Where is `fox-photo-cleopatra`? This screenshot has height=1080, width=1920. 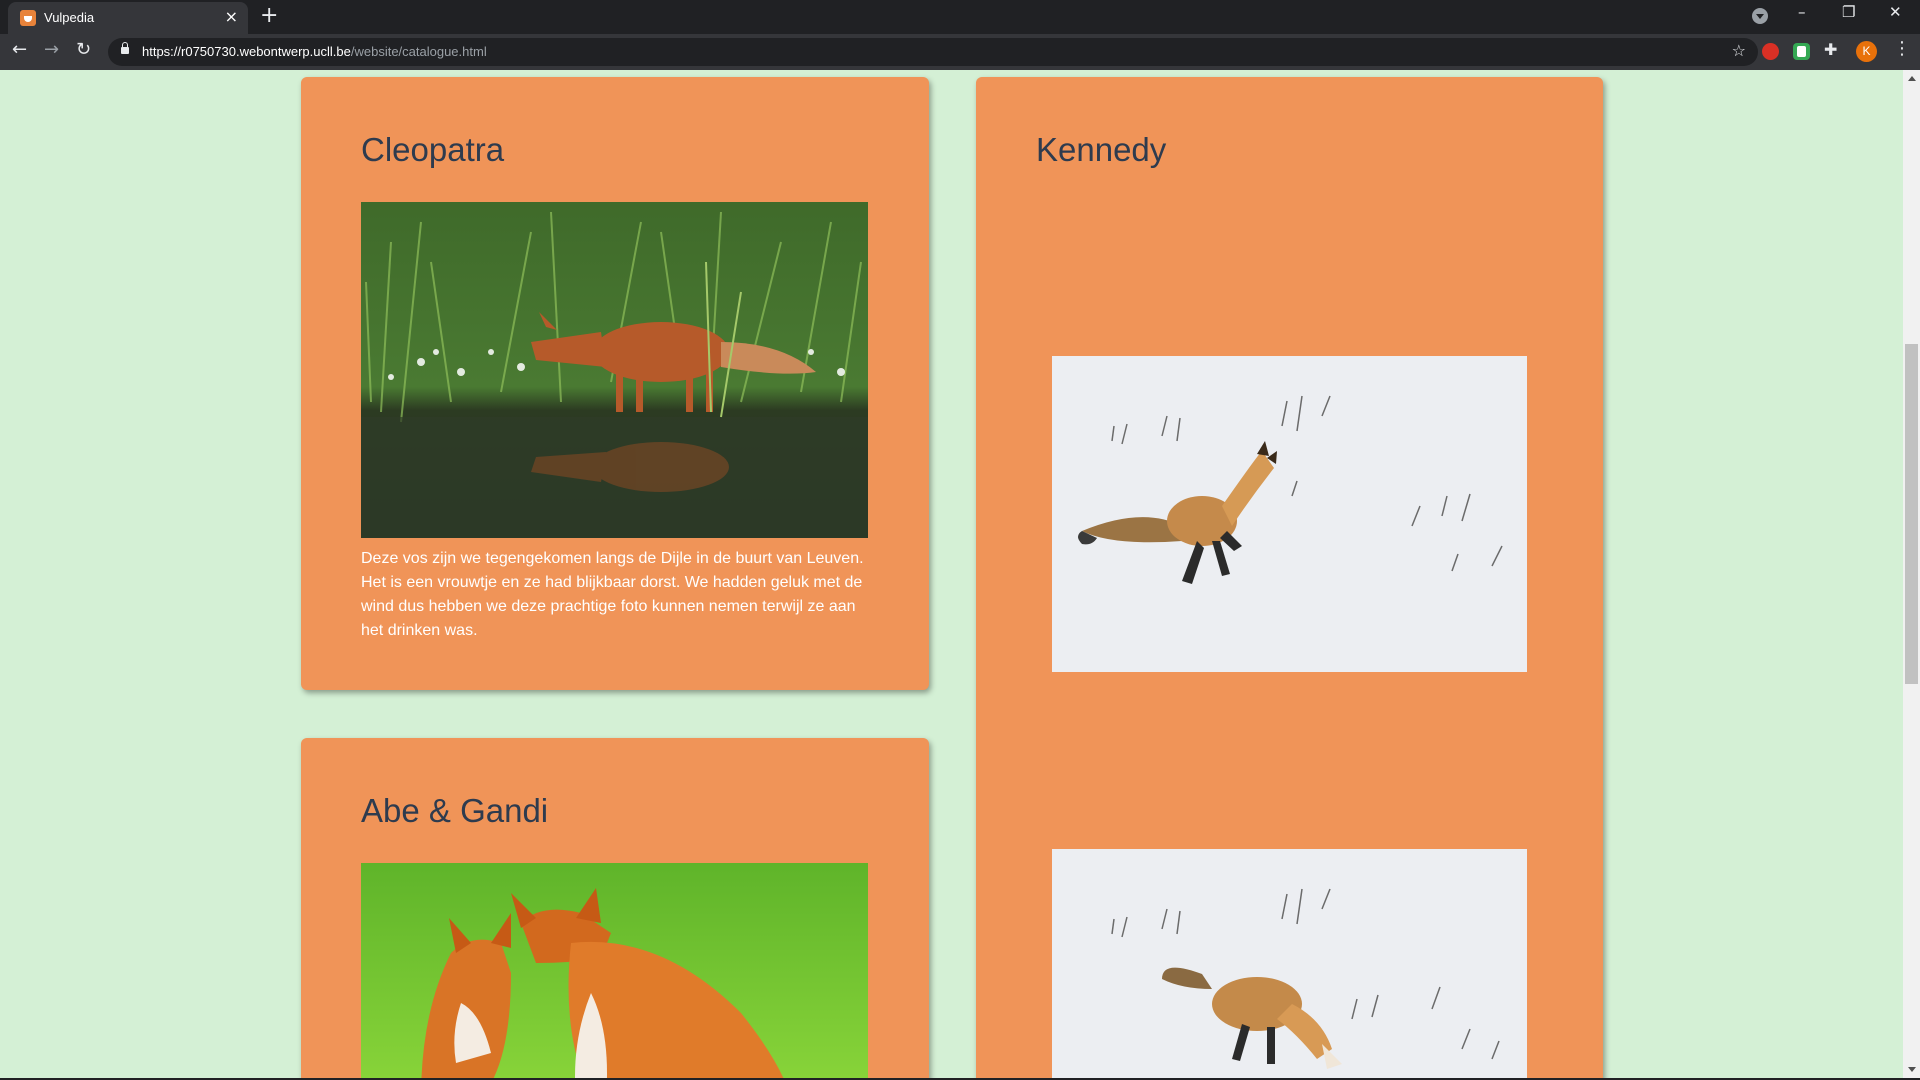 fox-photo-cleopatra is located at coordinates (614, 370).